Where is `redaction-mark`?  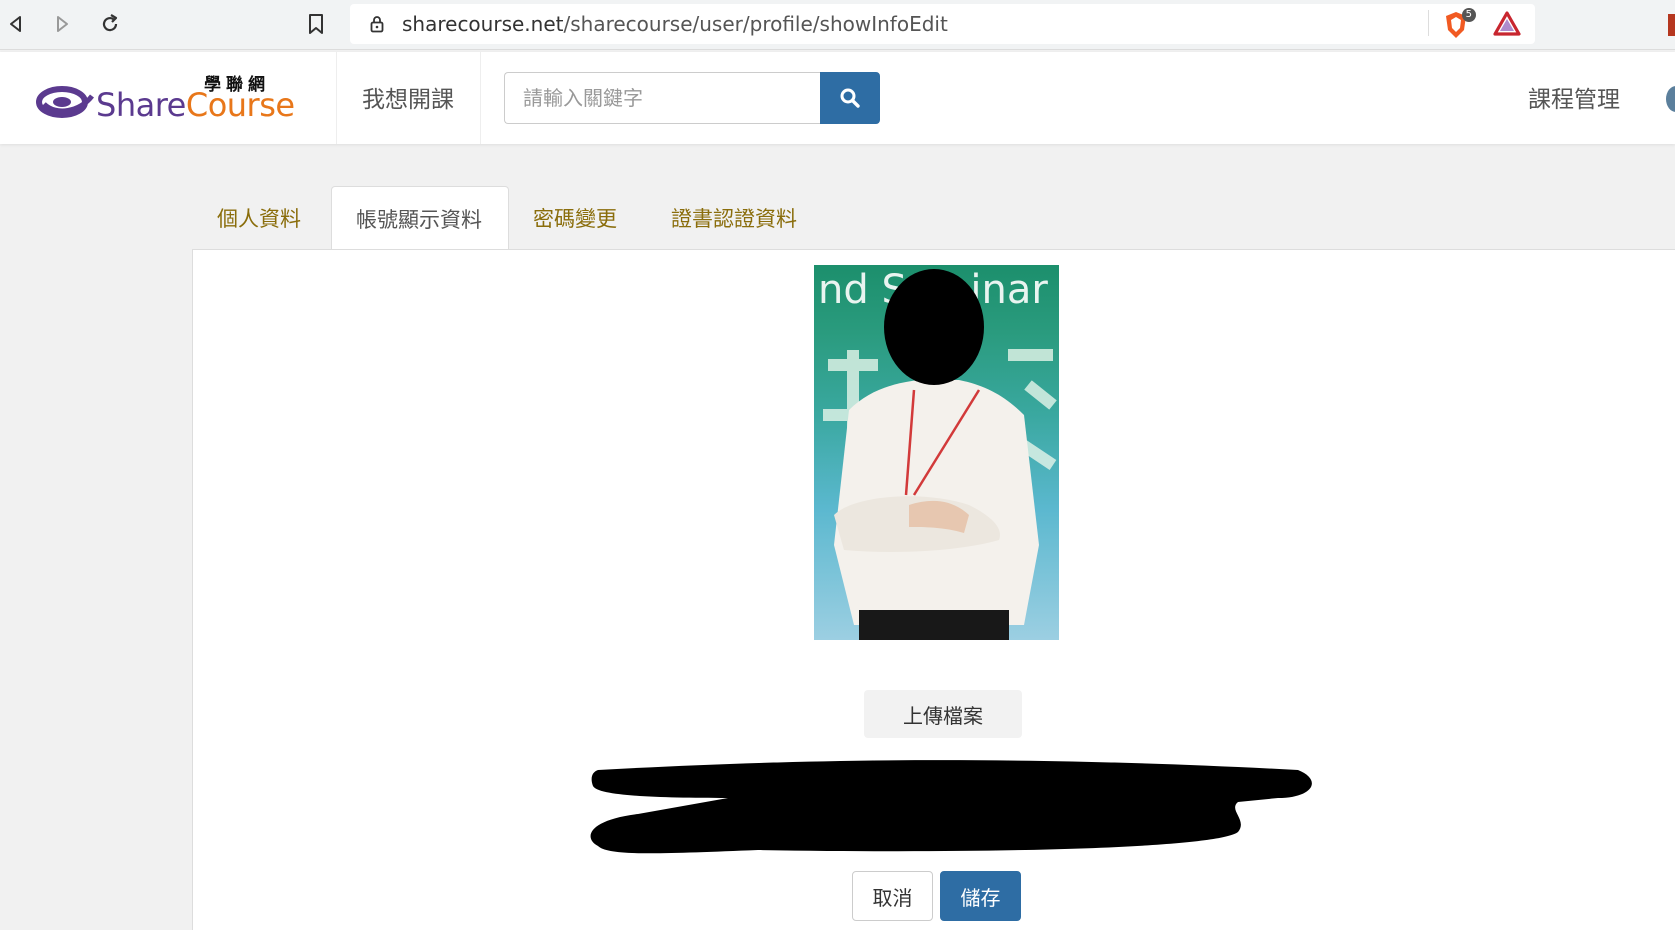 redaction-mark is located at coordinates (951, 807).